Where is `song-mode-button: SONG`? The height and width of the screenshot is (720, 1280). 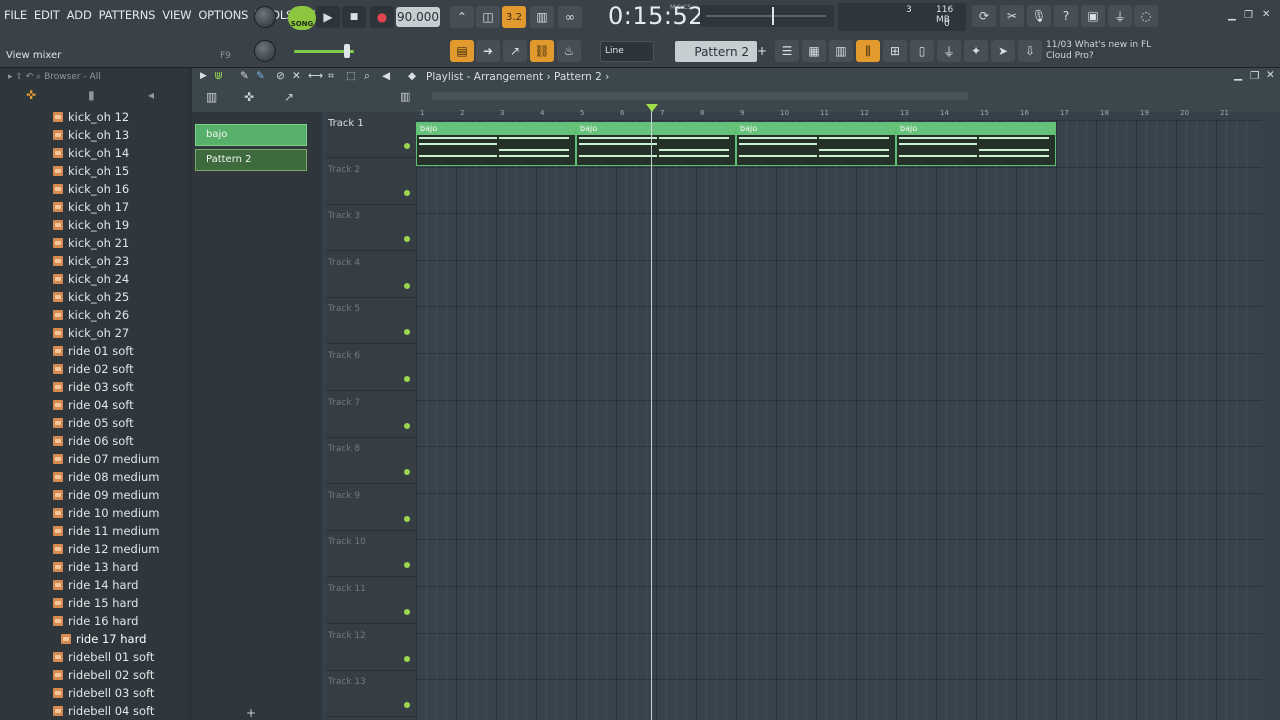
song-mode-button: SONG is located at coordinates (302, 18).